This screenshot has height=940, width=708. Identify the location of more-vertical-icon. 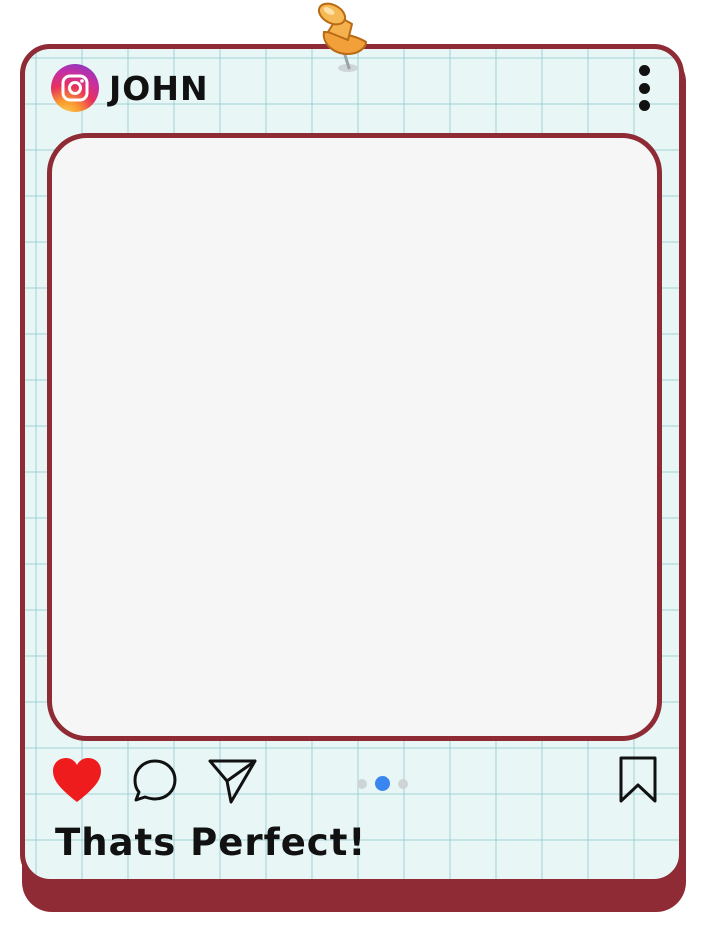
(644, 88).